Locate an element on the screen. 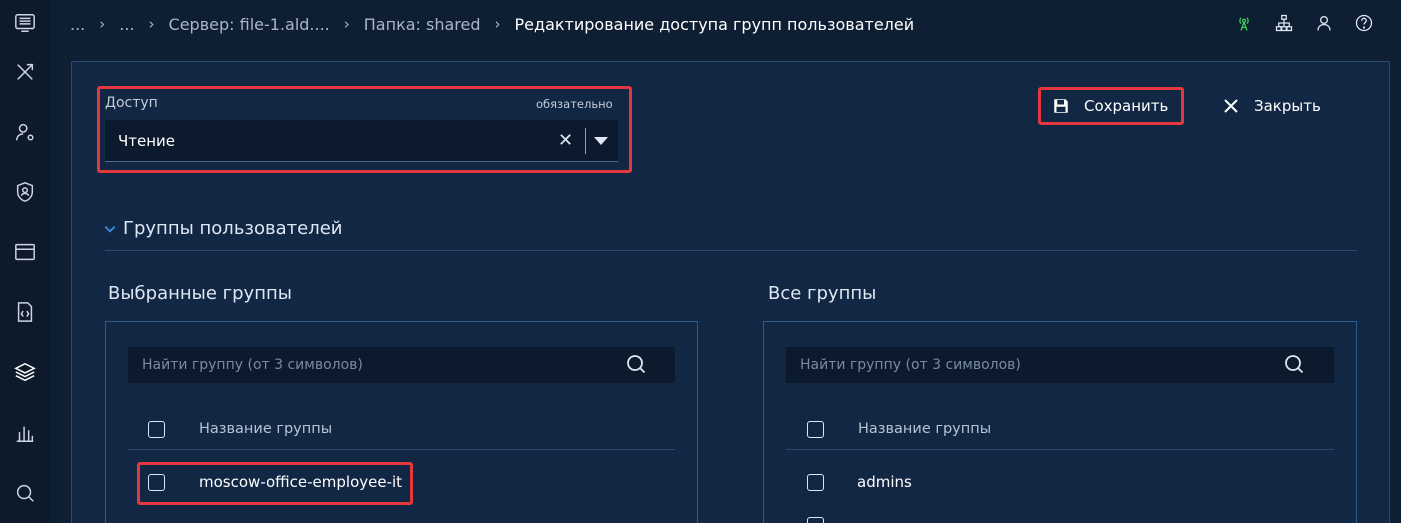  groups-section-toggle: Группы пользователей is located at coordinates (222, 228).